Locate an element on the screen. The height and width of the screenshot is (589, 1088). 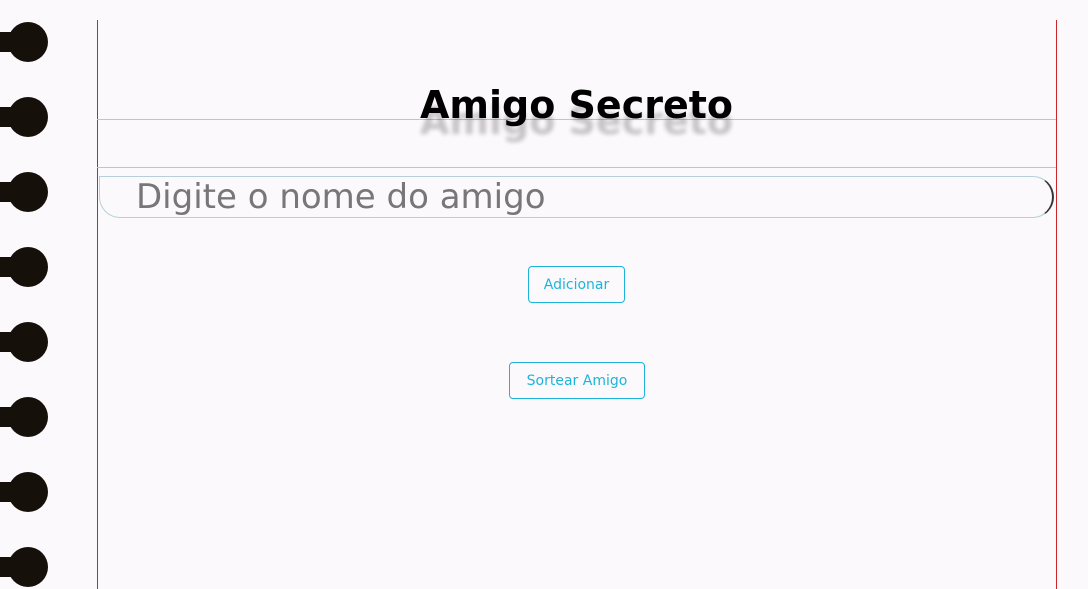
header: Amigo Secreto is located at coordinates (576, 105).